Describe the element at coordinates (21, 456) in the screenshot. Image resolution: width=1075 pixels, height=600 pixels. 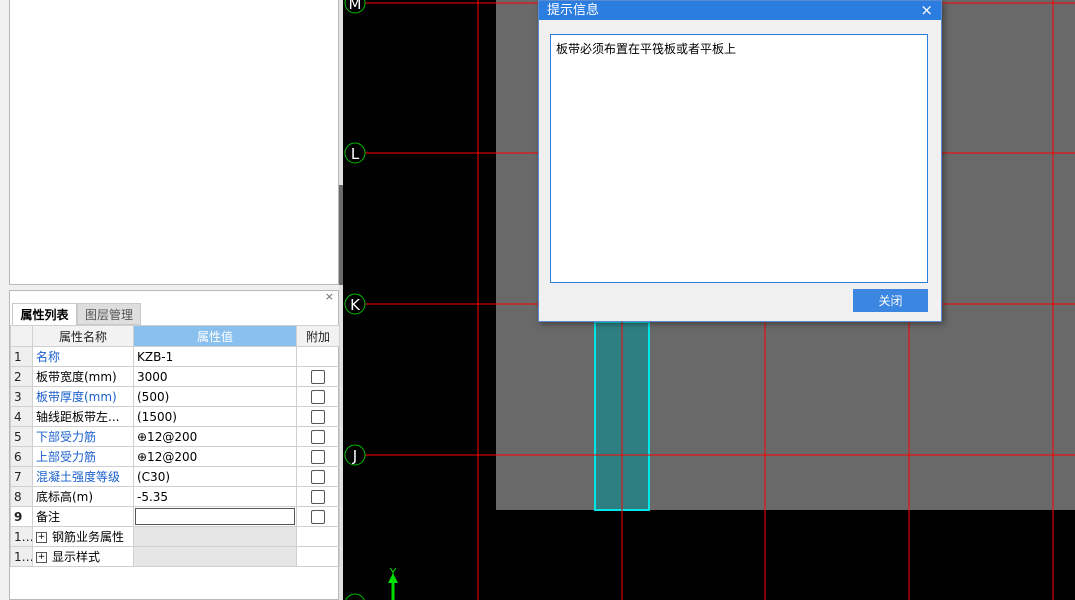
I see `row-number: 6` at that location.